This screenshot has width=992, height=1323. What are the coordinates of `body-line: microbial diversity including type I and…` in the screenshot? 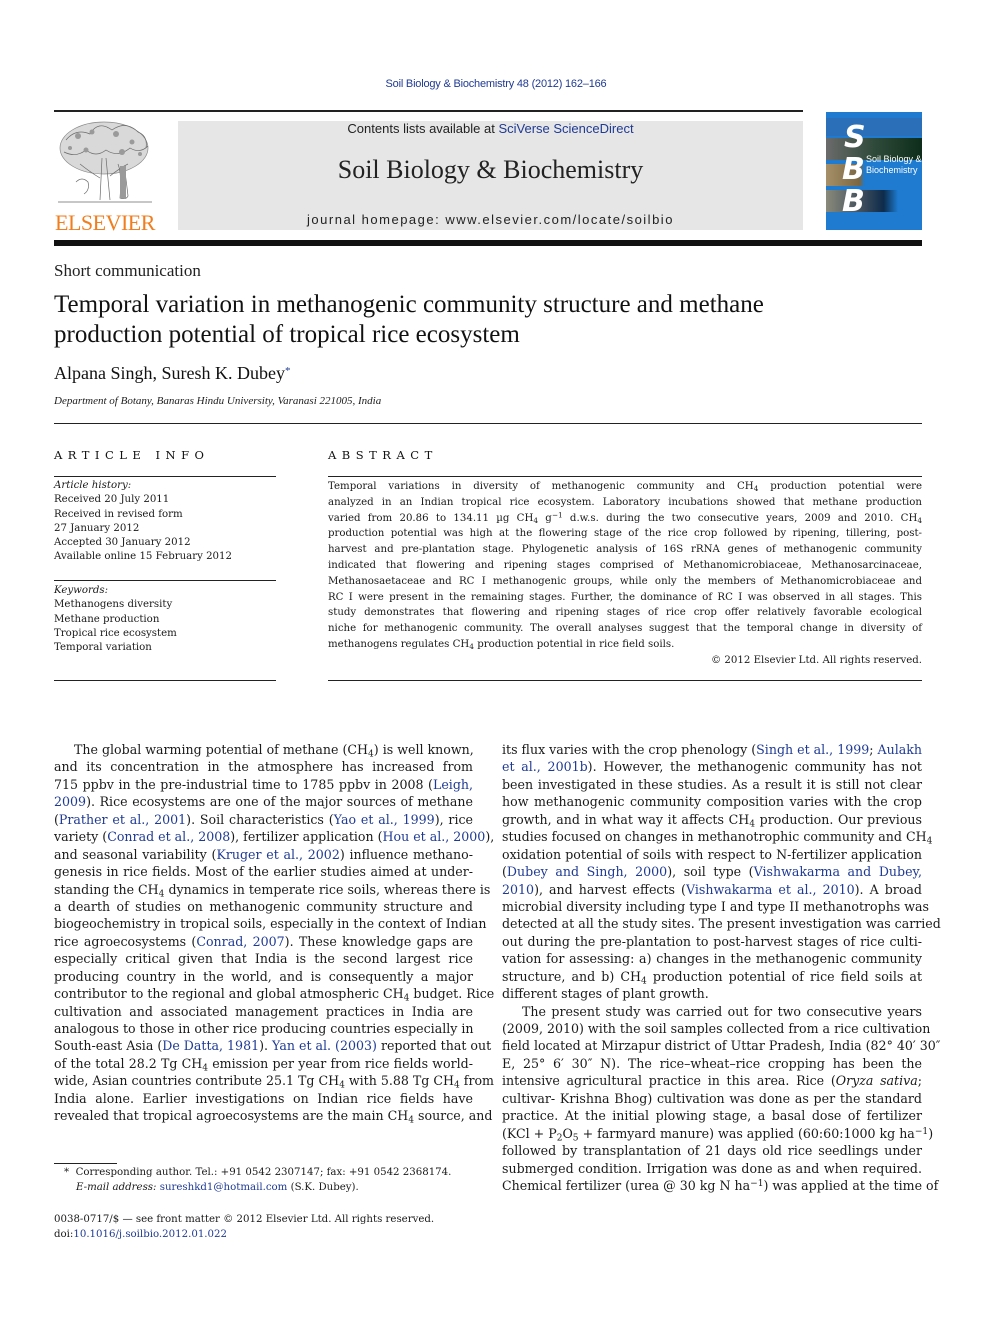 It's located at (716, 906).